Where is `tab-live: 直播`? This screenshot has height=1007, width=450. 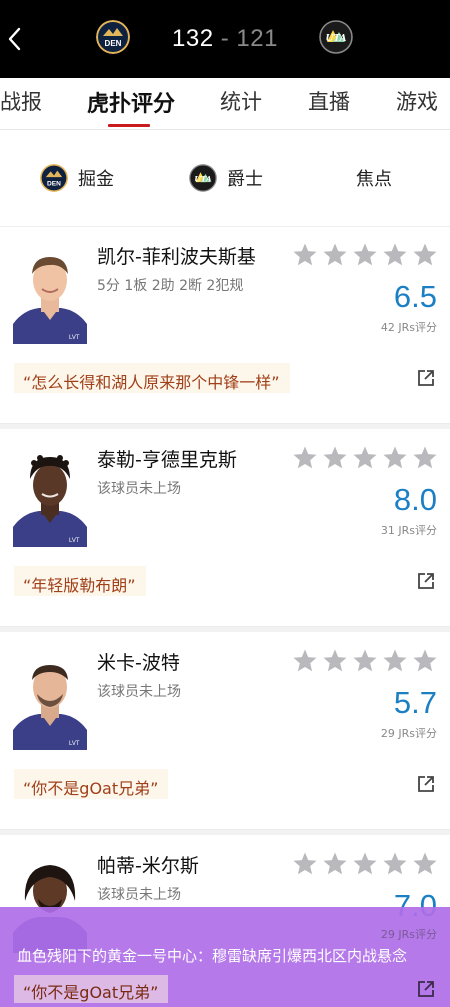
tab-live: 直播 is located at coordinates (329, 101).